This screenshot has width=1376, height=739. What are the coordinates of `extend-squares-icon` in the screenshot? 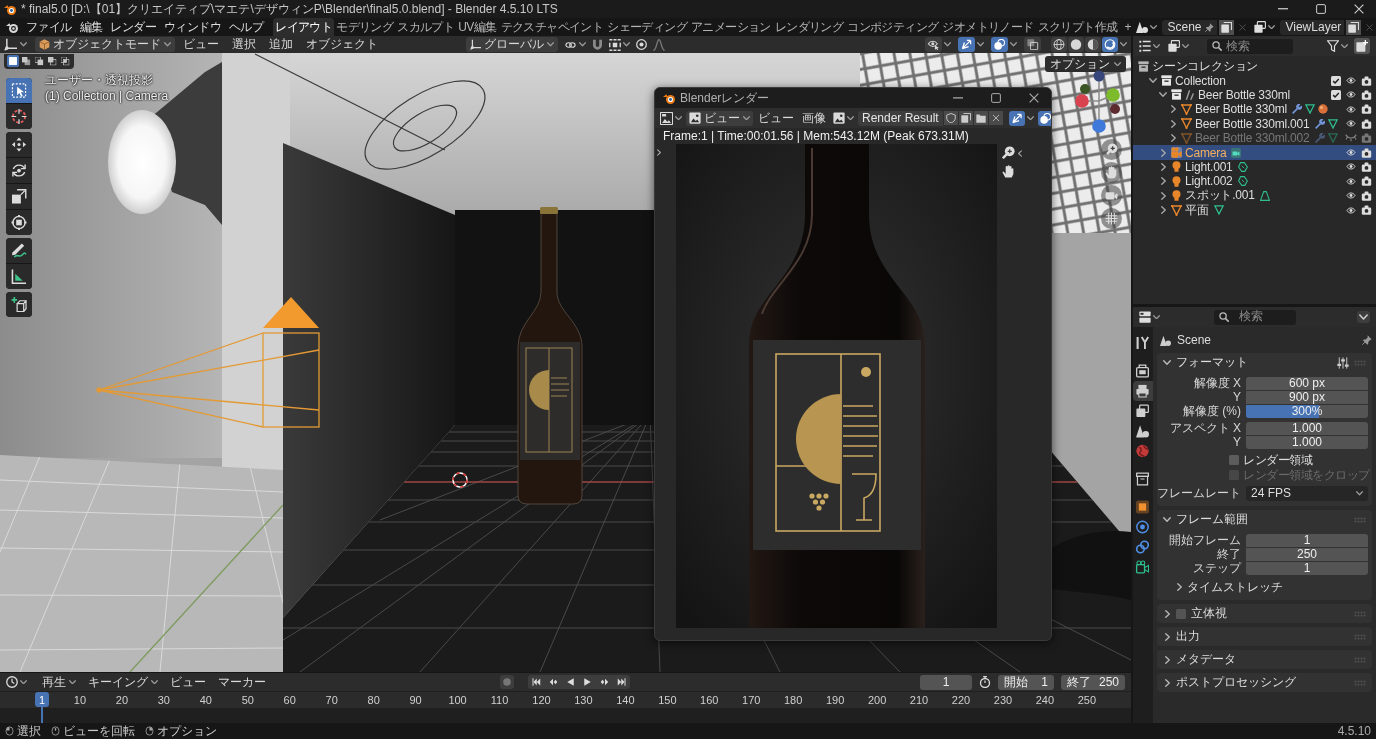 It's located at (26, 61).